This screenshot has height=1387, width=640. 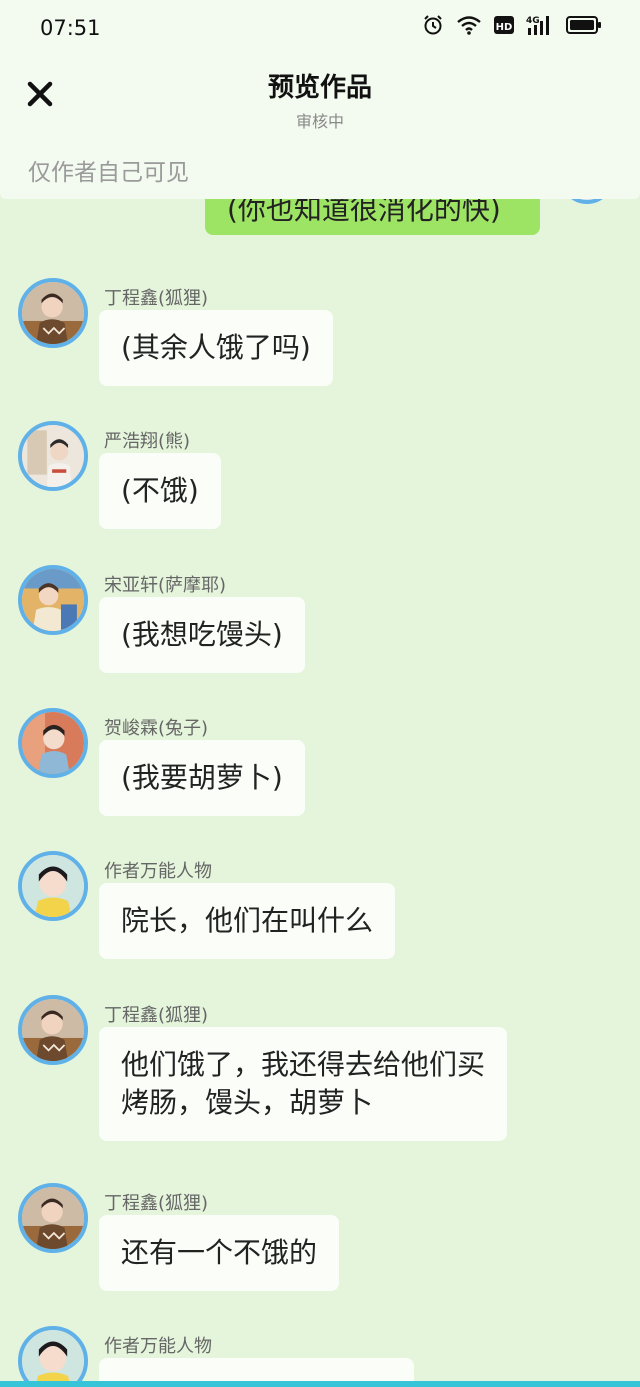 What do you see at coordinates (216, 348) in the screenshot?
I see `message-bubble: (其余人饿了吗)` at bounding box center [216, 348].